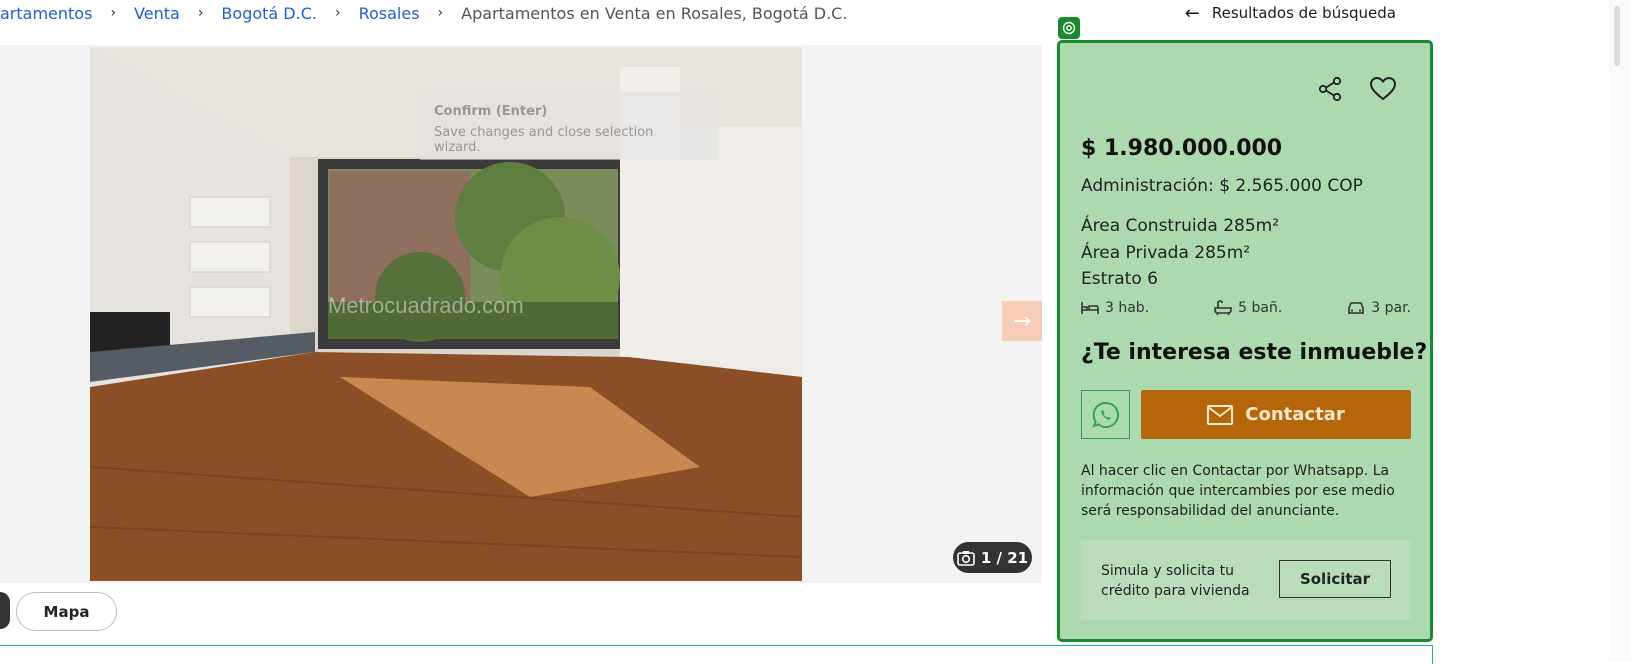 This screenshot has height=664, width=1631. I want to click on favorite-heart-icon, so click(1383, 91).